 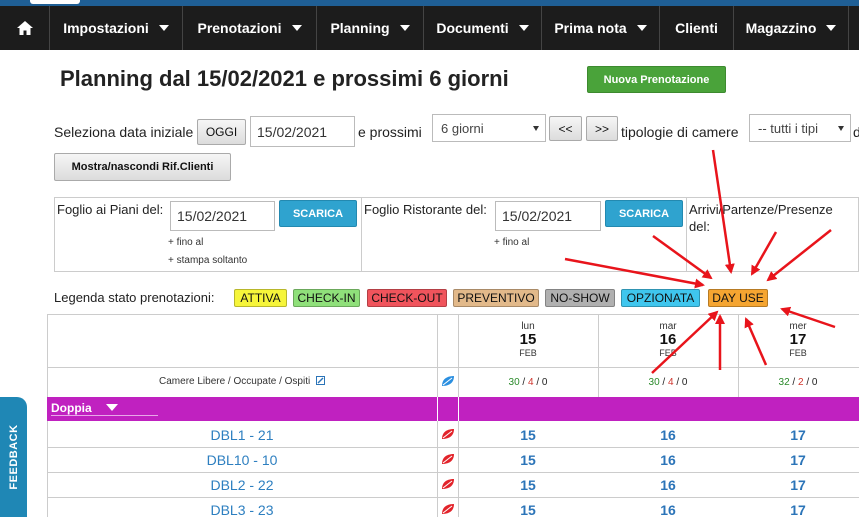 I want to click on leaf-blue-icon, so click(x=448, y=381).